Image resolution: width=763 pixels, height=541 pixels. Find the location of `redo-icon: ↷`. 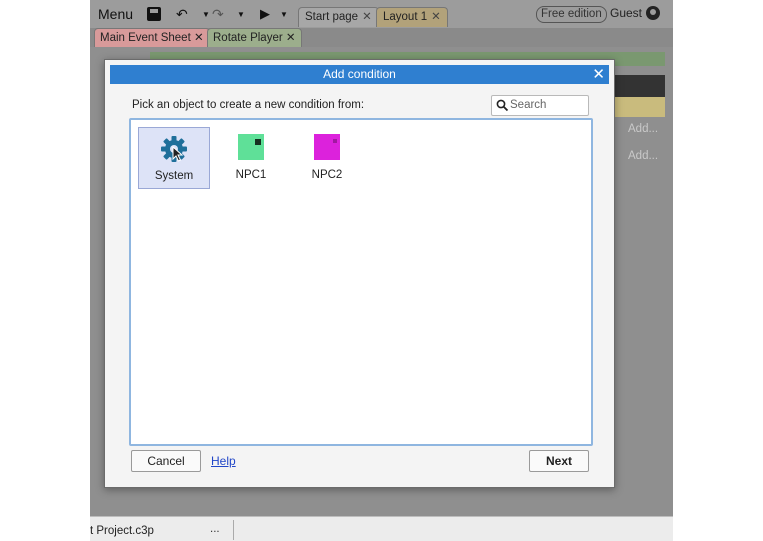

redo-icon: ↷ is located at coordinates (218, 14).